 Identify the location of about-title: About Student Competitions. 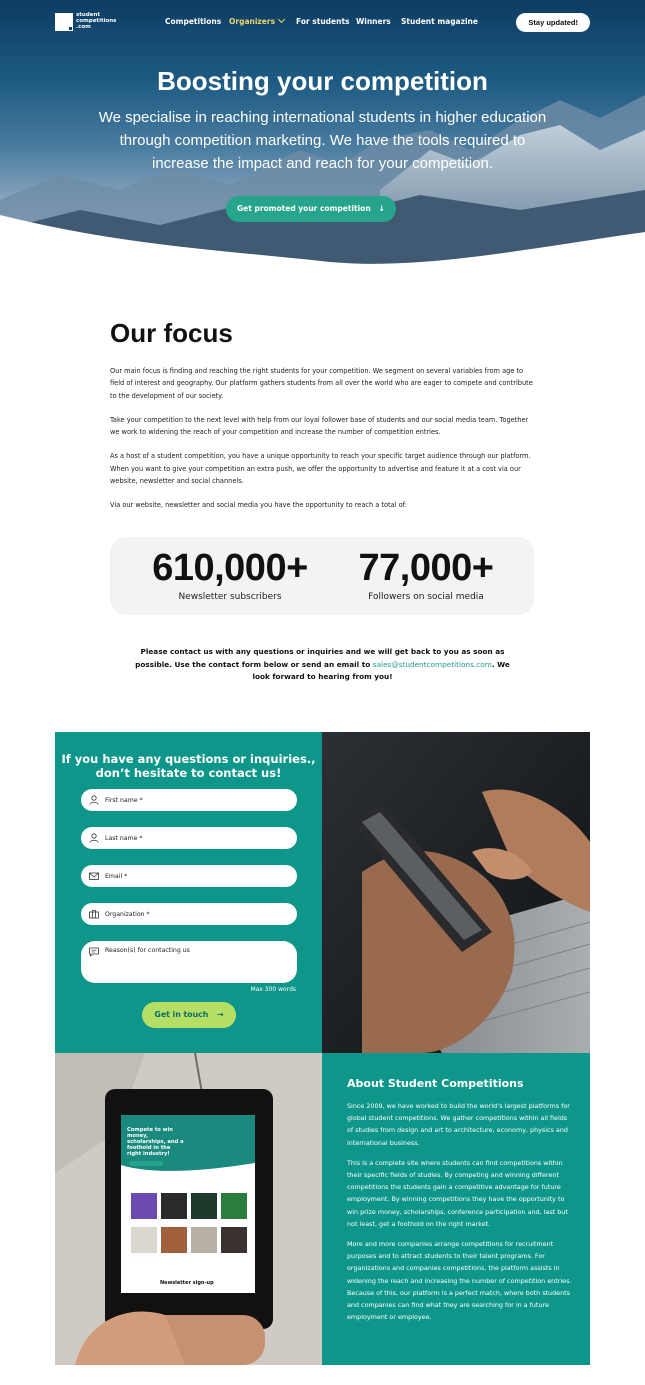
(435, 1083).